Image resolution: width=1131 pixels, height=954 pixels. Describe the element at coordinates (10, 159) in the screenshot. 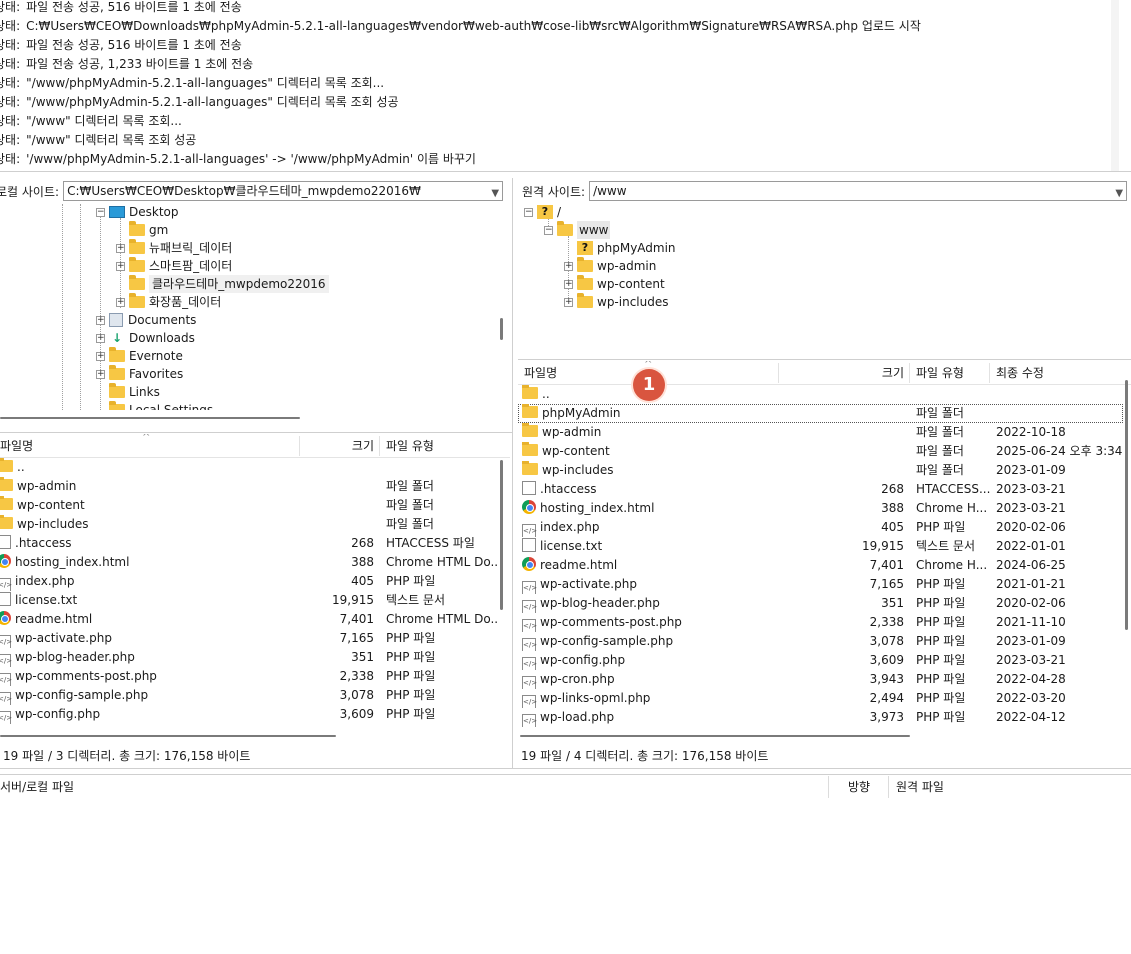

I see `log-label: 상태:` at that location.